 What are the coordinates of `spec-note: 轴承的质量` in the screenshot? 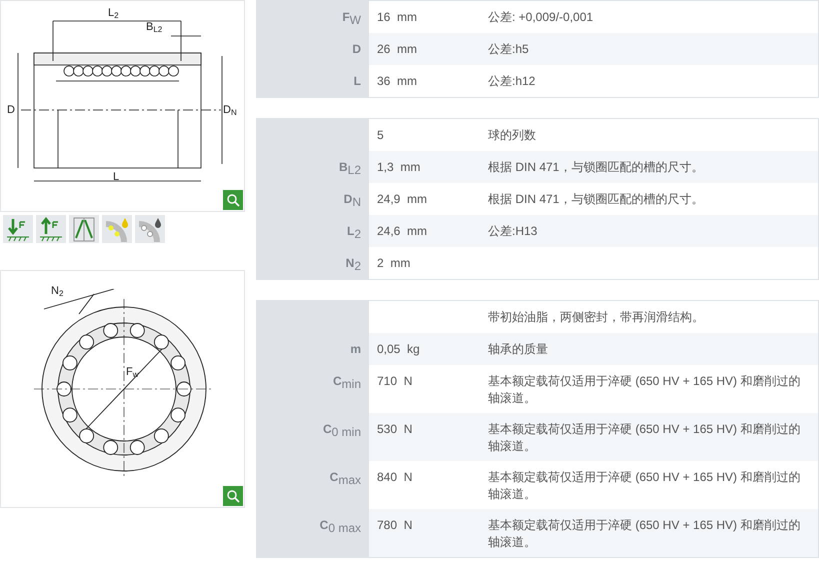 It's located at (518, 349).